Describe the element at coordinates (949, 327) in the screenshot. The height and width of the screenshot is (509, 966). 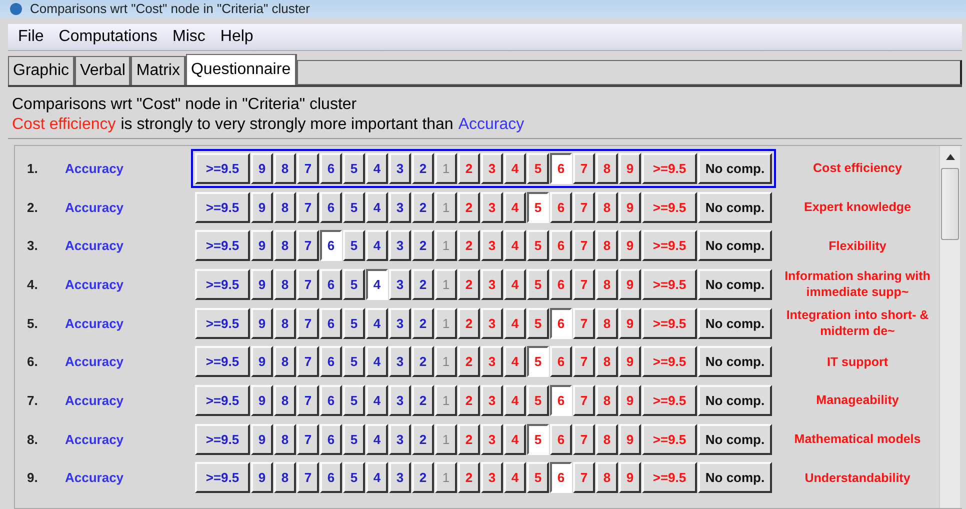
I see `scrollbar` at that location.